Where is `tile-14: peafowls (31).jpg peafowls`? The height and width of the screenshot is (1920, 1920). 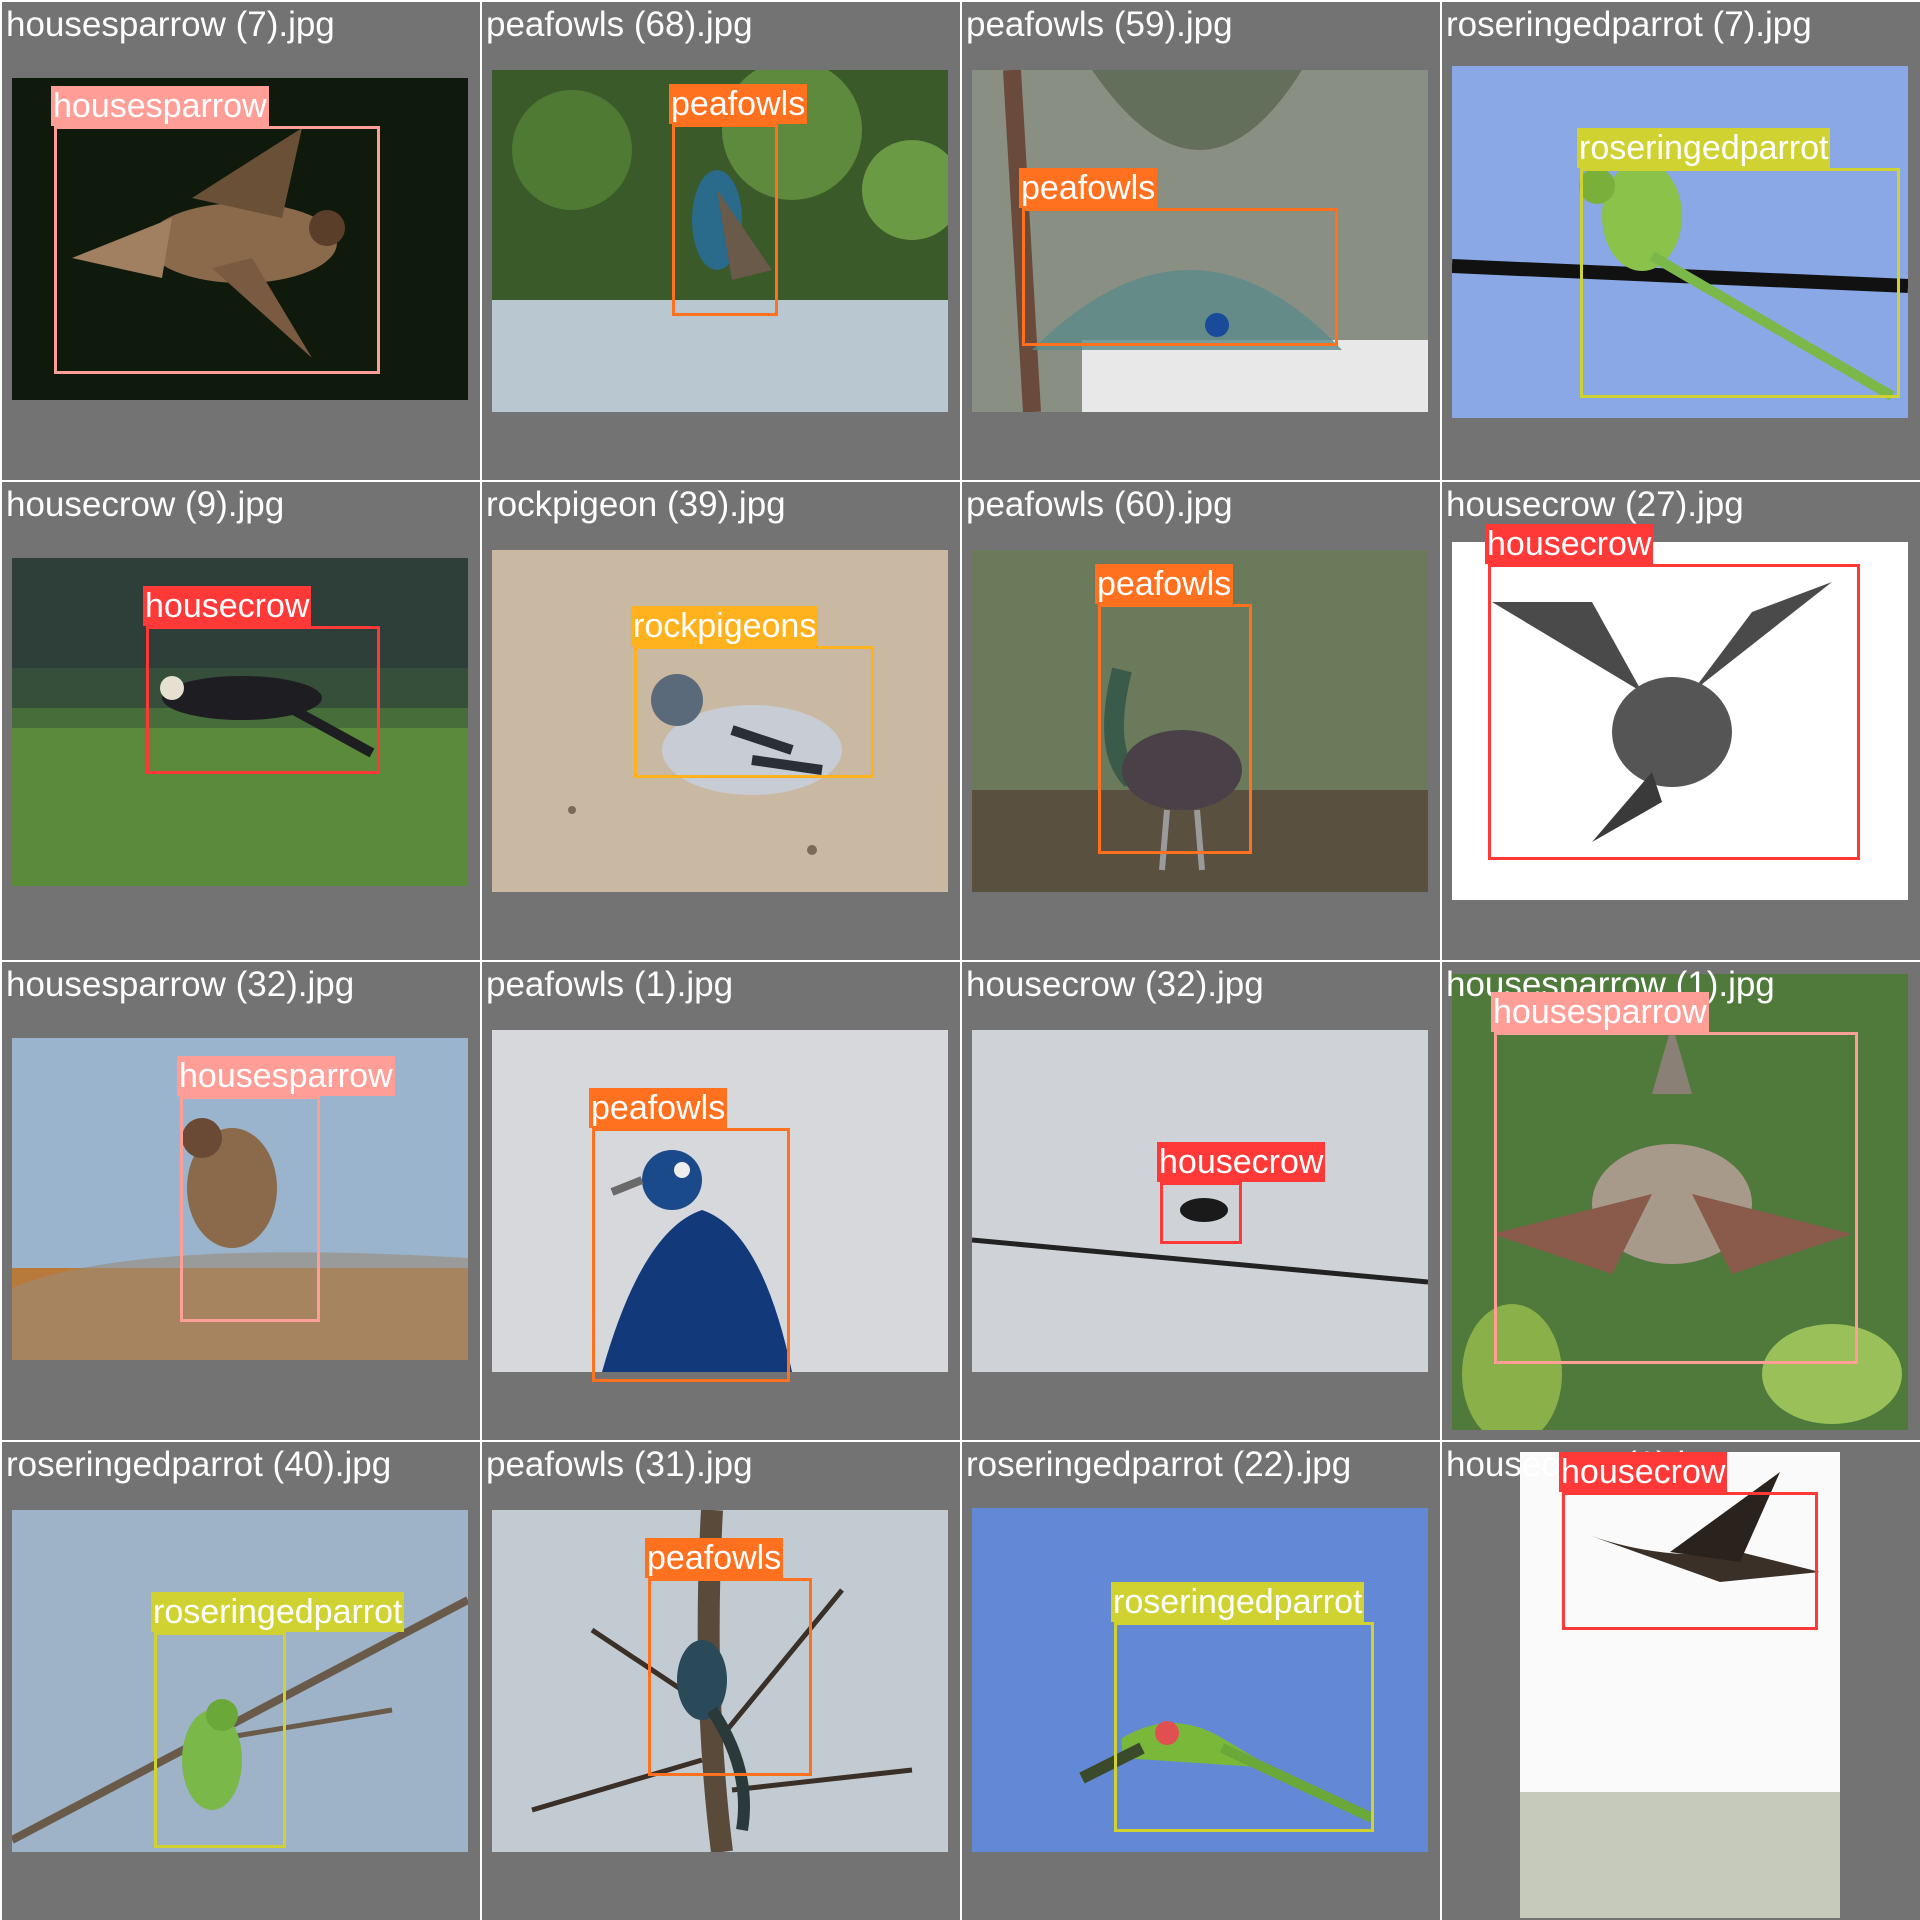 tile-14: peafowls (31).jpg peafowls is located at coordinates (721, 1681).